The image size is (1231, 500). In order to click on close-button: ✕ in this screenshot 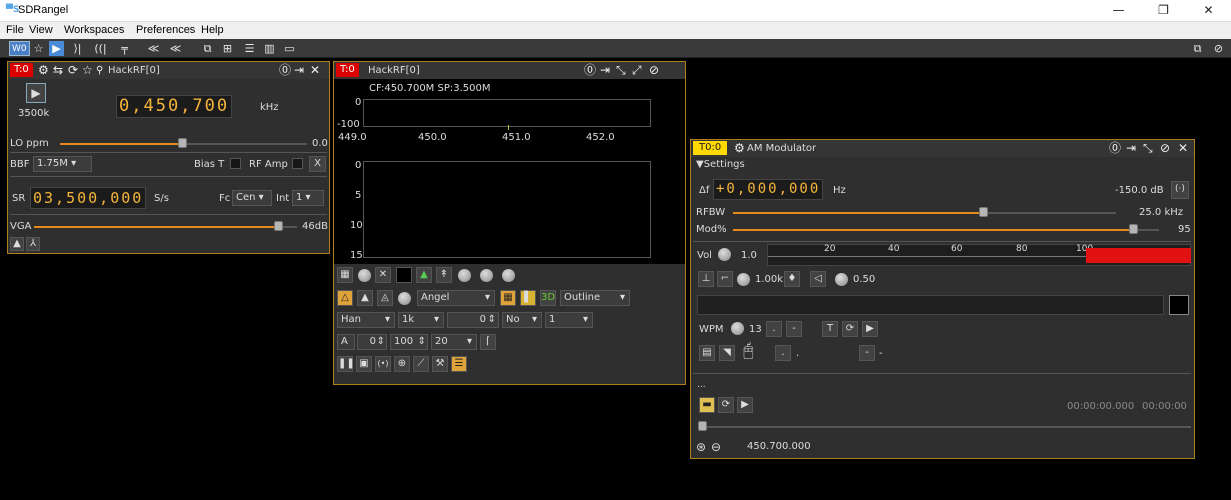, I will do `click(1208, 11)`.